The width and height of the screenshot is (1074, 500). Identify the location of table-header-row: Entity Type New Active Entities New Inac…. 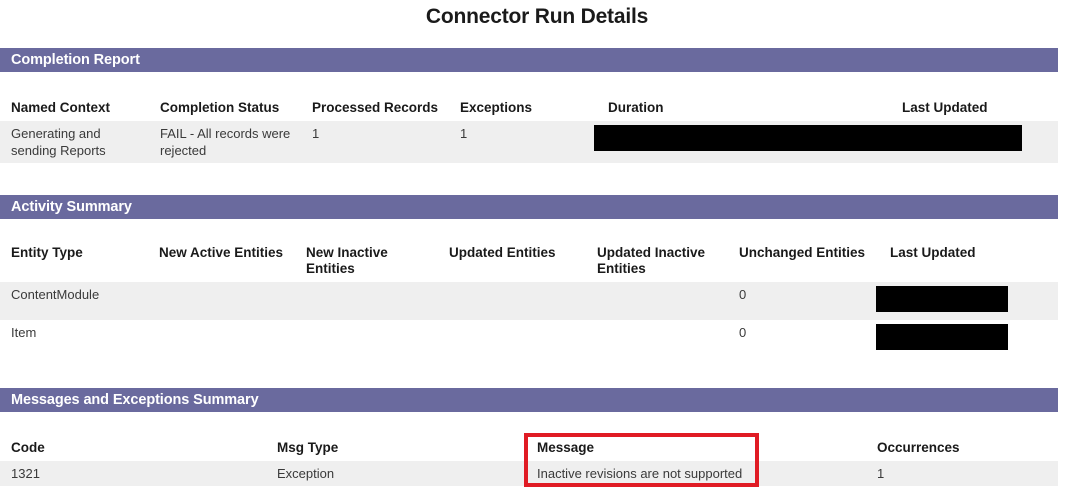
(529, 261).